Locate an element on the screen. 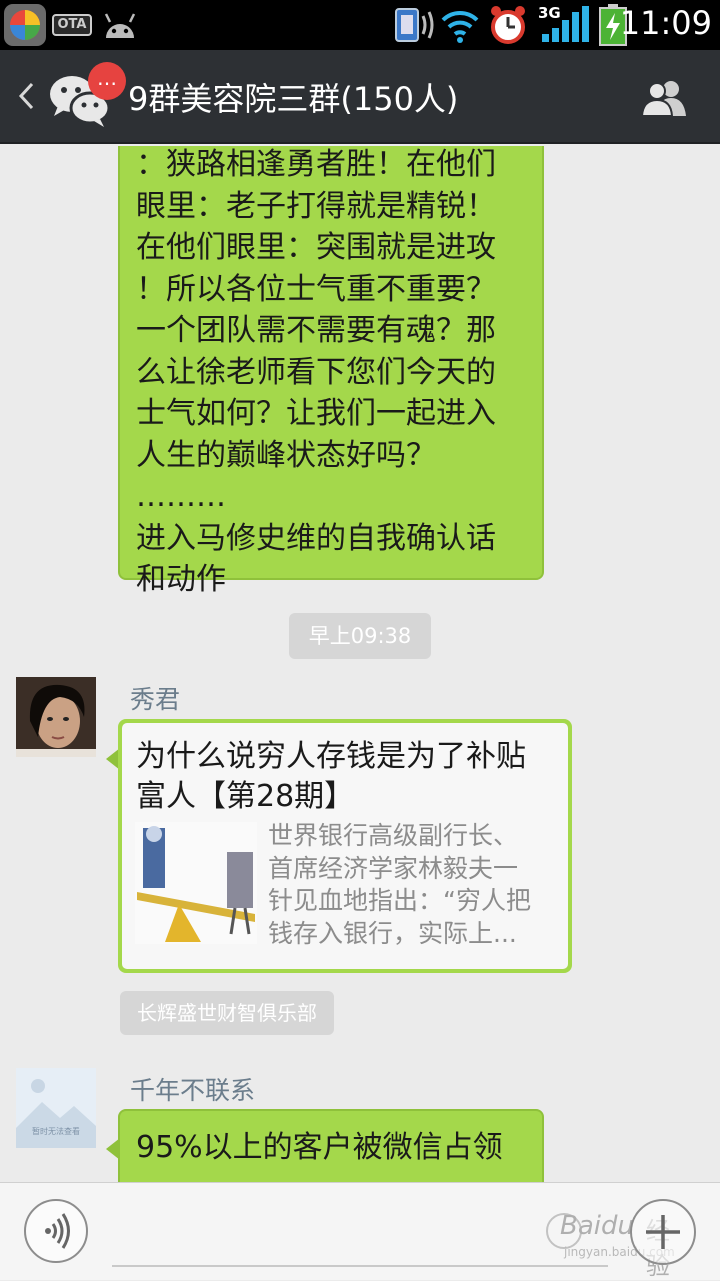 The width and height of the screenshot is (720, 1281). seesaw-image-icon is located at coordinates (196, 883).